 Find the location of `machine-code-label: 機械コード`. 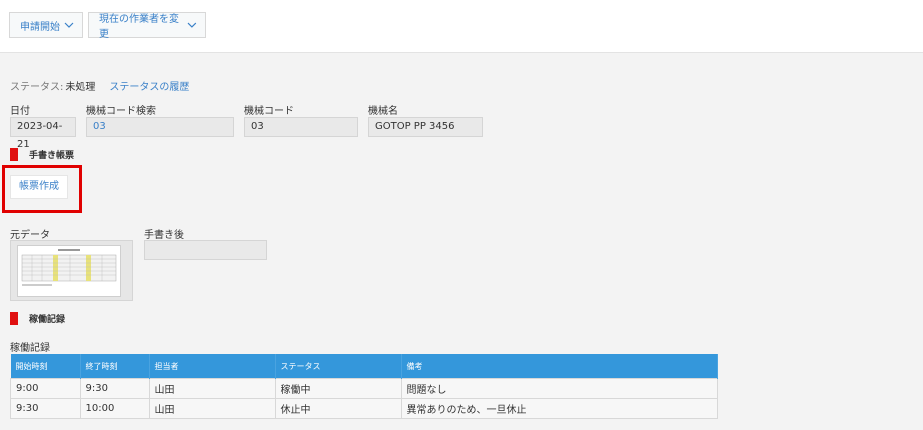

machine-code-label: 機械コード is located at coordinates (269, 111).